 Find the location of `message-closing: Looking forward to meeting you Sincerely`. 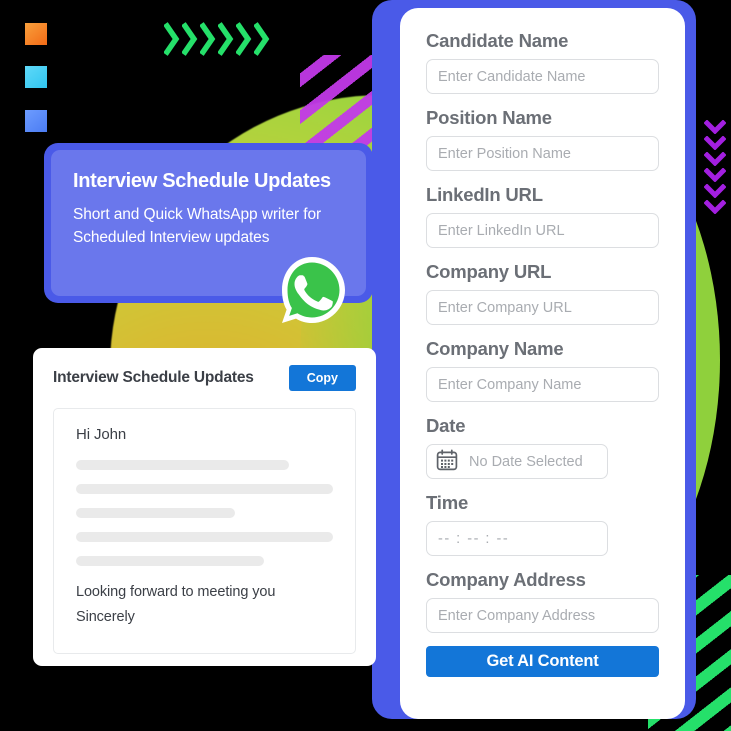

message-closing: Looking forward to meeting you Sincerely is located at coordinates (204, 605).